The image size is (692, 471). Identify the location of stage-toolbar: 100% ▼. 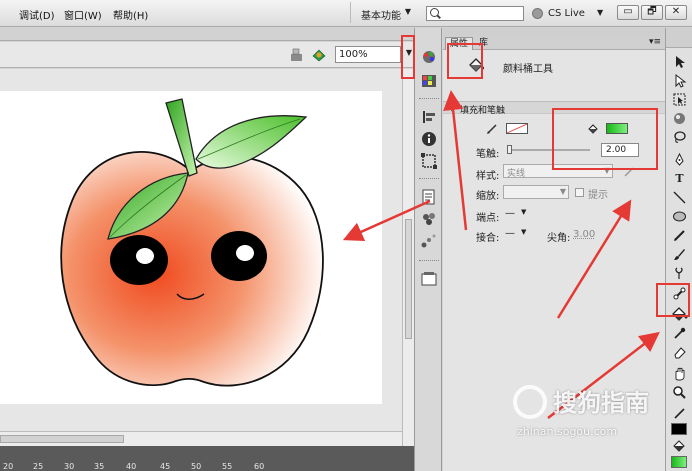
(207, 55).